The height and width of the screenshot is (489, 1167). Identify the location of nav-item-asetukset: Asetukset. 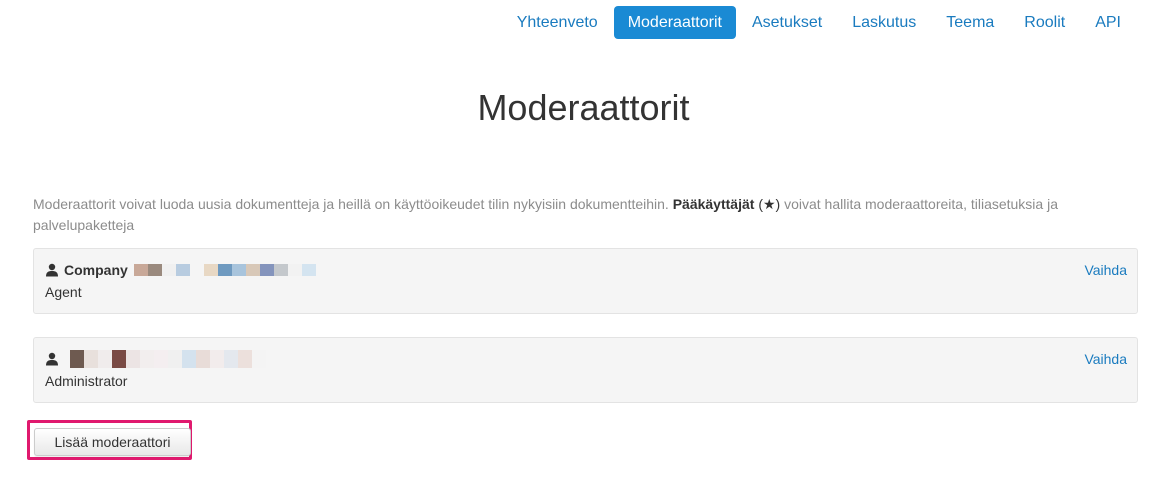
(787, 22).